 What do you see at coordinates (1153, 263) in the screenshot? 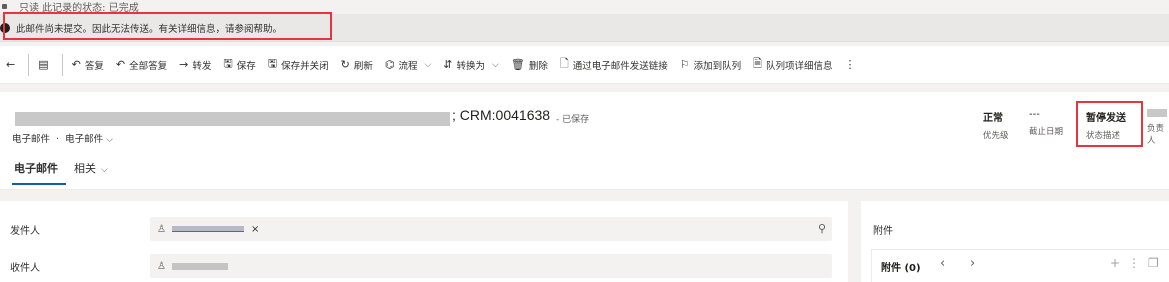
I see `copy-icon: ❐` at bounding box center [1153, 263].